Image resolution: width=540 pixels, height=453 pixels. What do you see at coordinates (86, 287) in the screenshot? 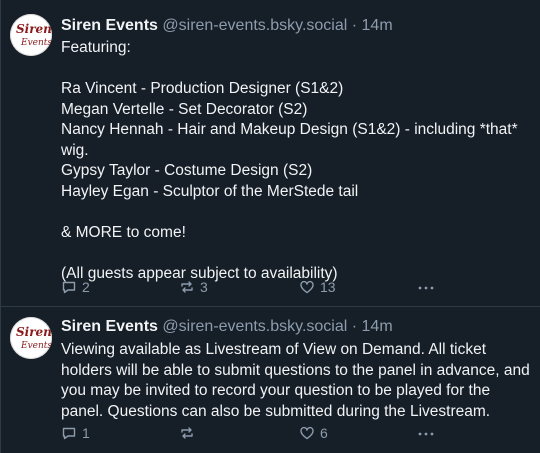
I see `reply-count: 2` at bounding box center [86, 287].